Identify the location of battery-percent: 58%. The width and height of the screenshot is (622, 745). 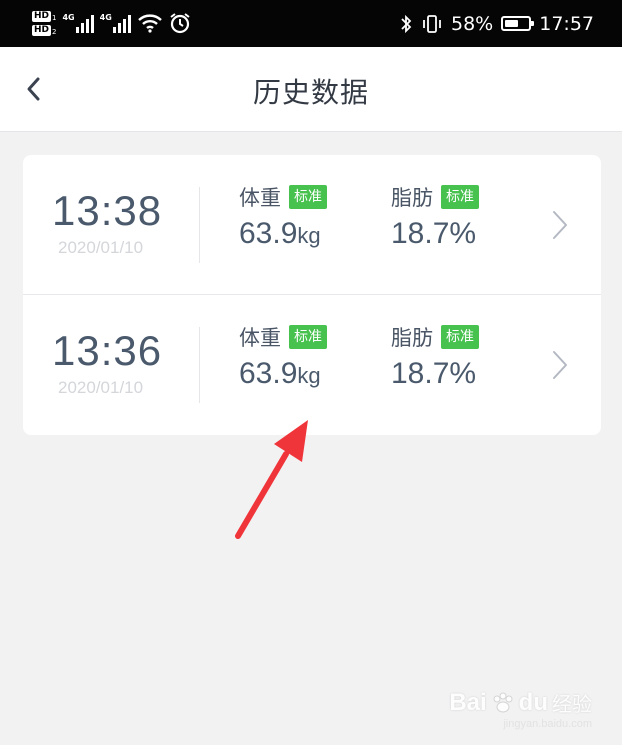
(472, 23).